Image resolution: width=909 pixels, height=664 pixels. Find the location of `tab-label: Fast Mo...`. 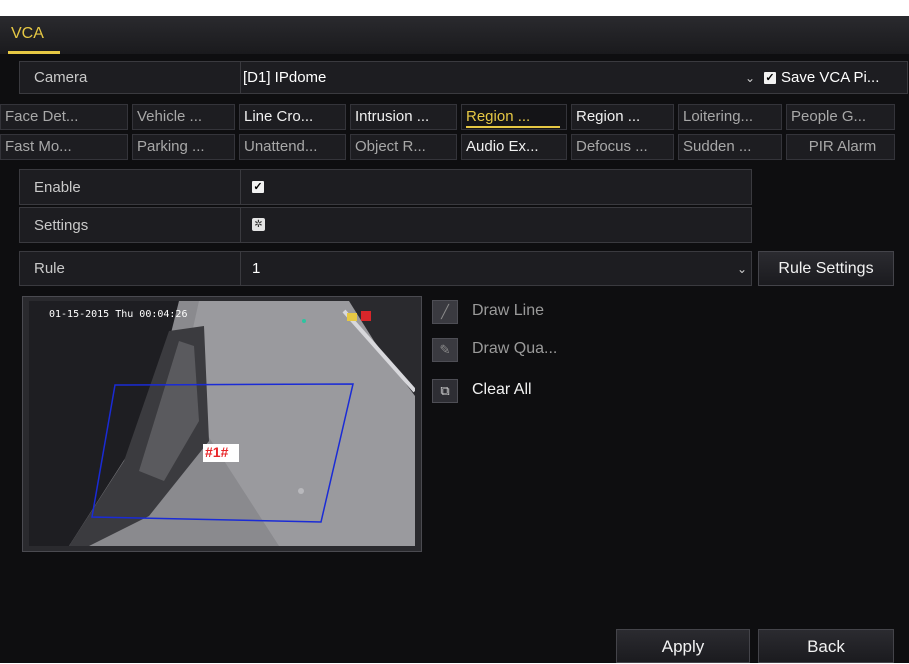

tab-label: Fast Mo... is located at coordinates (38, 146).